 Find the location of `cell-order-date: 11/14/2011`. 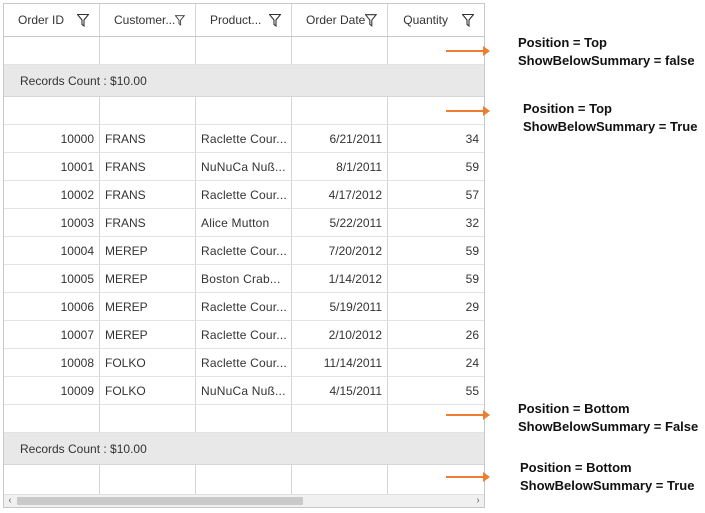

cell-order-date: 11/14/2011 is located at coordinates (340, 362).